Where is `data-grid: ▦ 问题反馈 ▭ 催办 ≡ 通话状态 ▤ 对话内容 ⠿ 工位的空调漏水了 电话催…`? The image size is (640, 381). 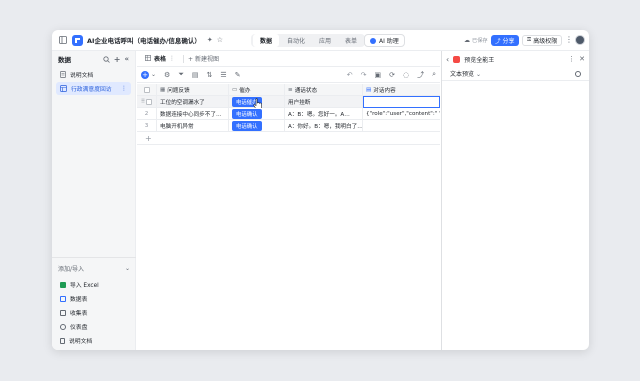
data-grid: ▦ 问题反馈 ▭ 催办 ≡ 通话状态 ▤ 对话内容 ⠿ 工位的空调漏水了 电话催… is located at coordinates (288, 114).